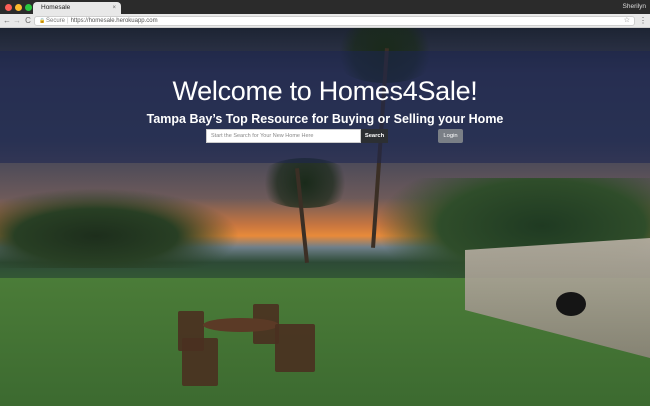  What do you see at coordinates (627, 21) in the screenshot?
I see `bookmark-star-icon: ☆` at bounding box center [627, 21].